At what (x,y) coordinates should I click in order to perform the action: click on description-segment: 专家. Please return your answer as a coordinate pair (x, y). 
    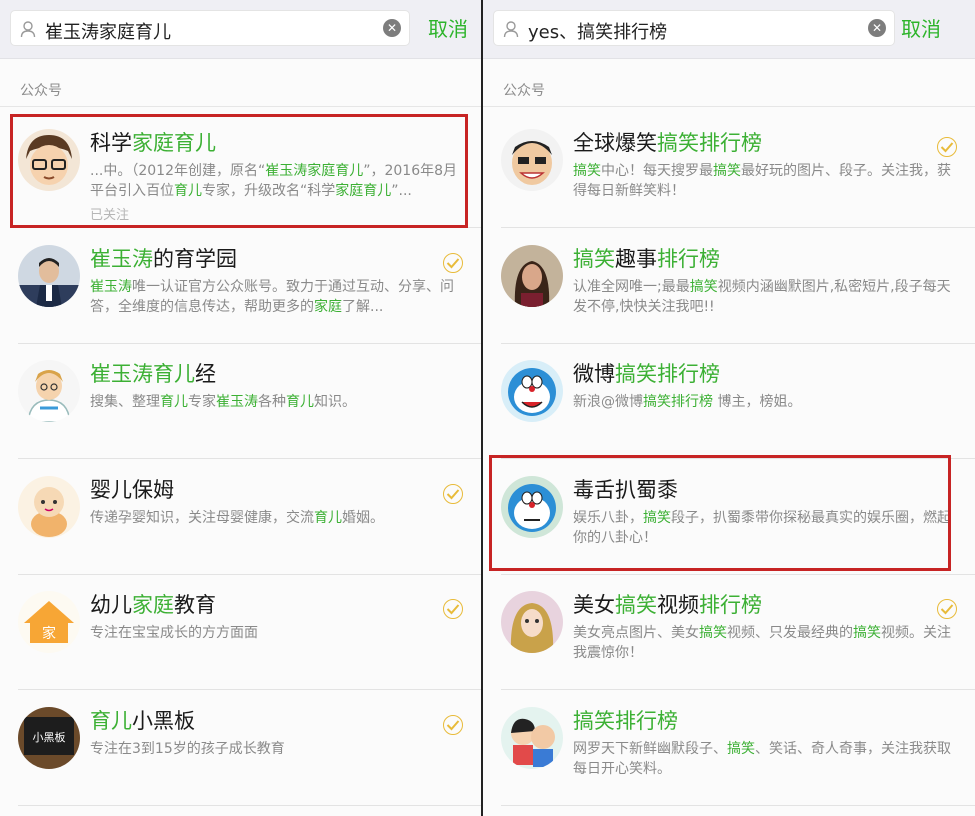
    Looking at the image, I should click on (202, 402).